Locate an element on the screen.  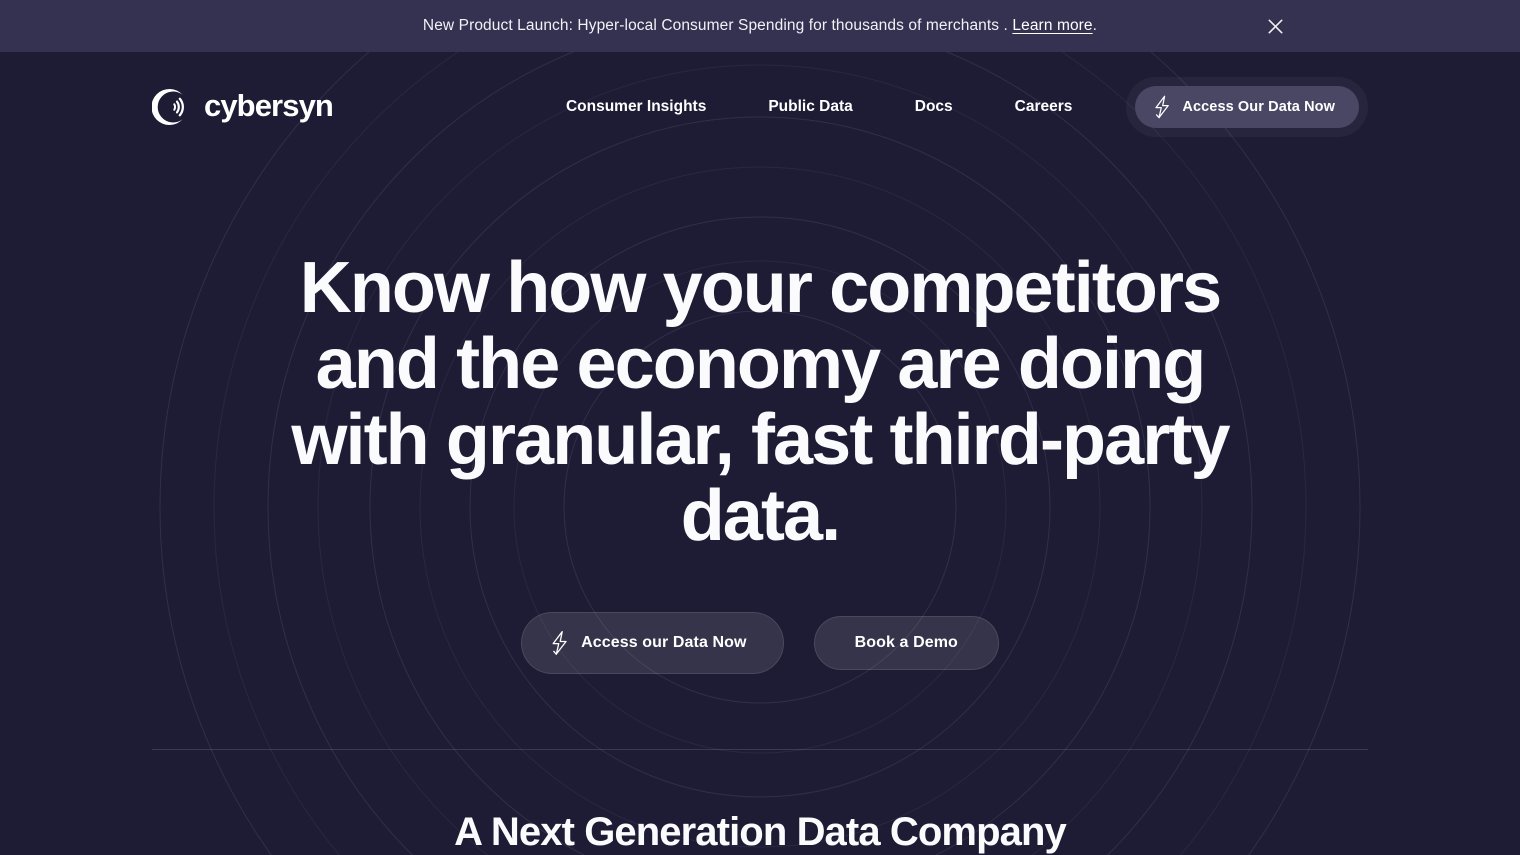
nav-item-careers: Careers is located at coordinates (1044, 107).